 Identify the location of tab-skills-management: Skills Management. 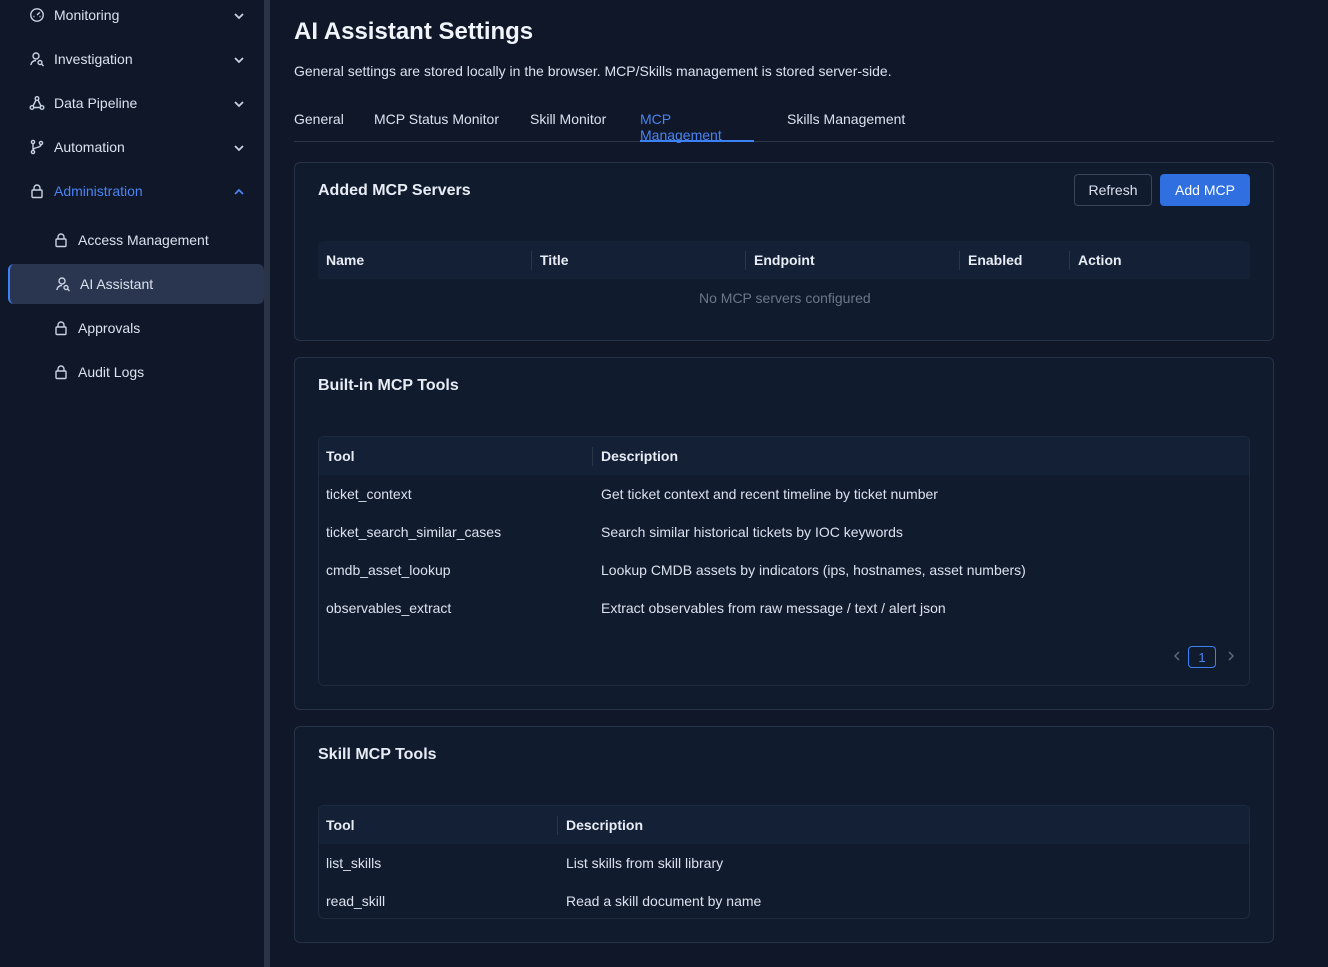
(846, 126).